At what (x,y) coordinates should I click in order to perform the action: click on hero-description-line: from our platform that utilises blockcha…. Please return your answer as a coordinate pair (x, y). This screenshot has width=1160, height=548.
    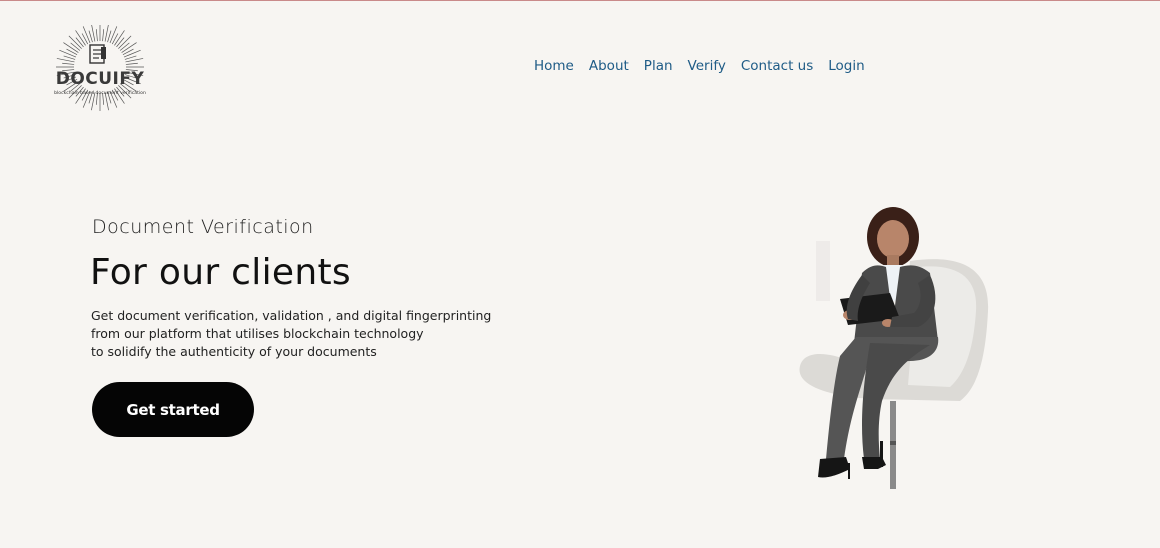
    Looking at the image, I should click on (257, 333).